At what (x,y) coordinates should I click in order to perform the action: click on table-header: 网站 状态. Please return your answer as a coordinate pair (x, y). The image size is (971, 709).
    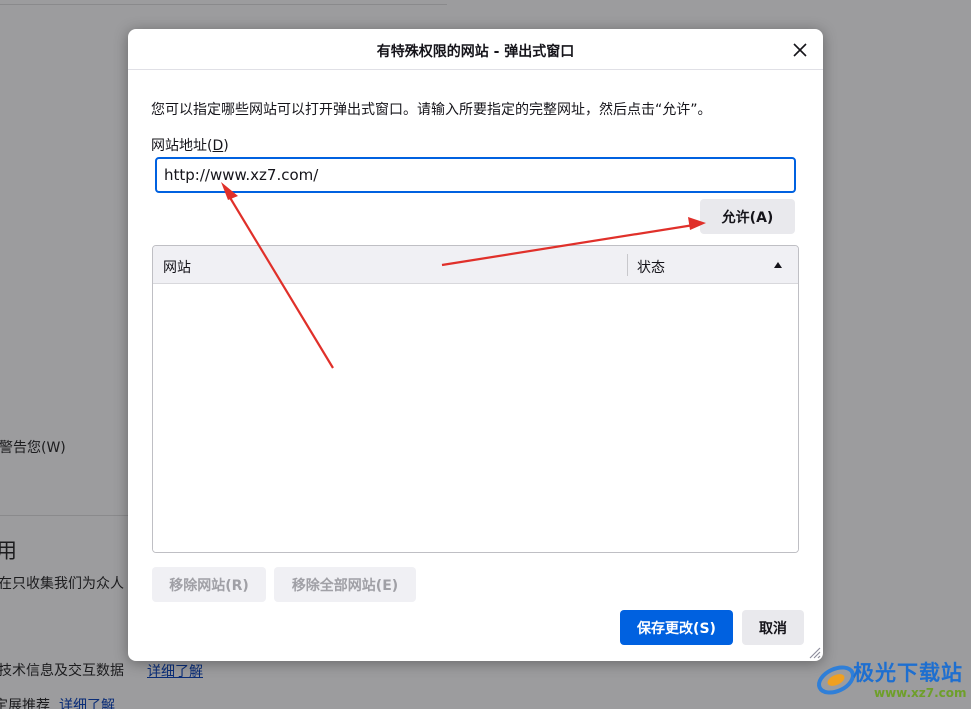
    Looking at the image, I should click on (475, 265).